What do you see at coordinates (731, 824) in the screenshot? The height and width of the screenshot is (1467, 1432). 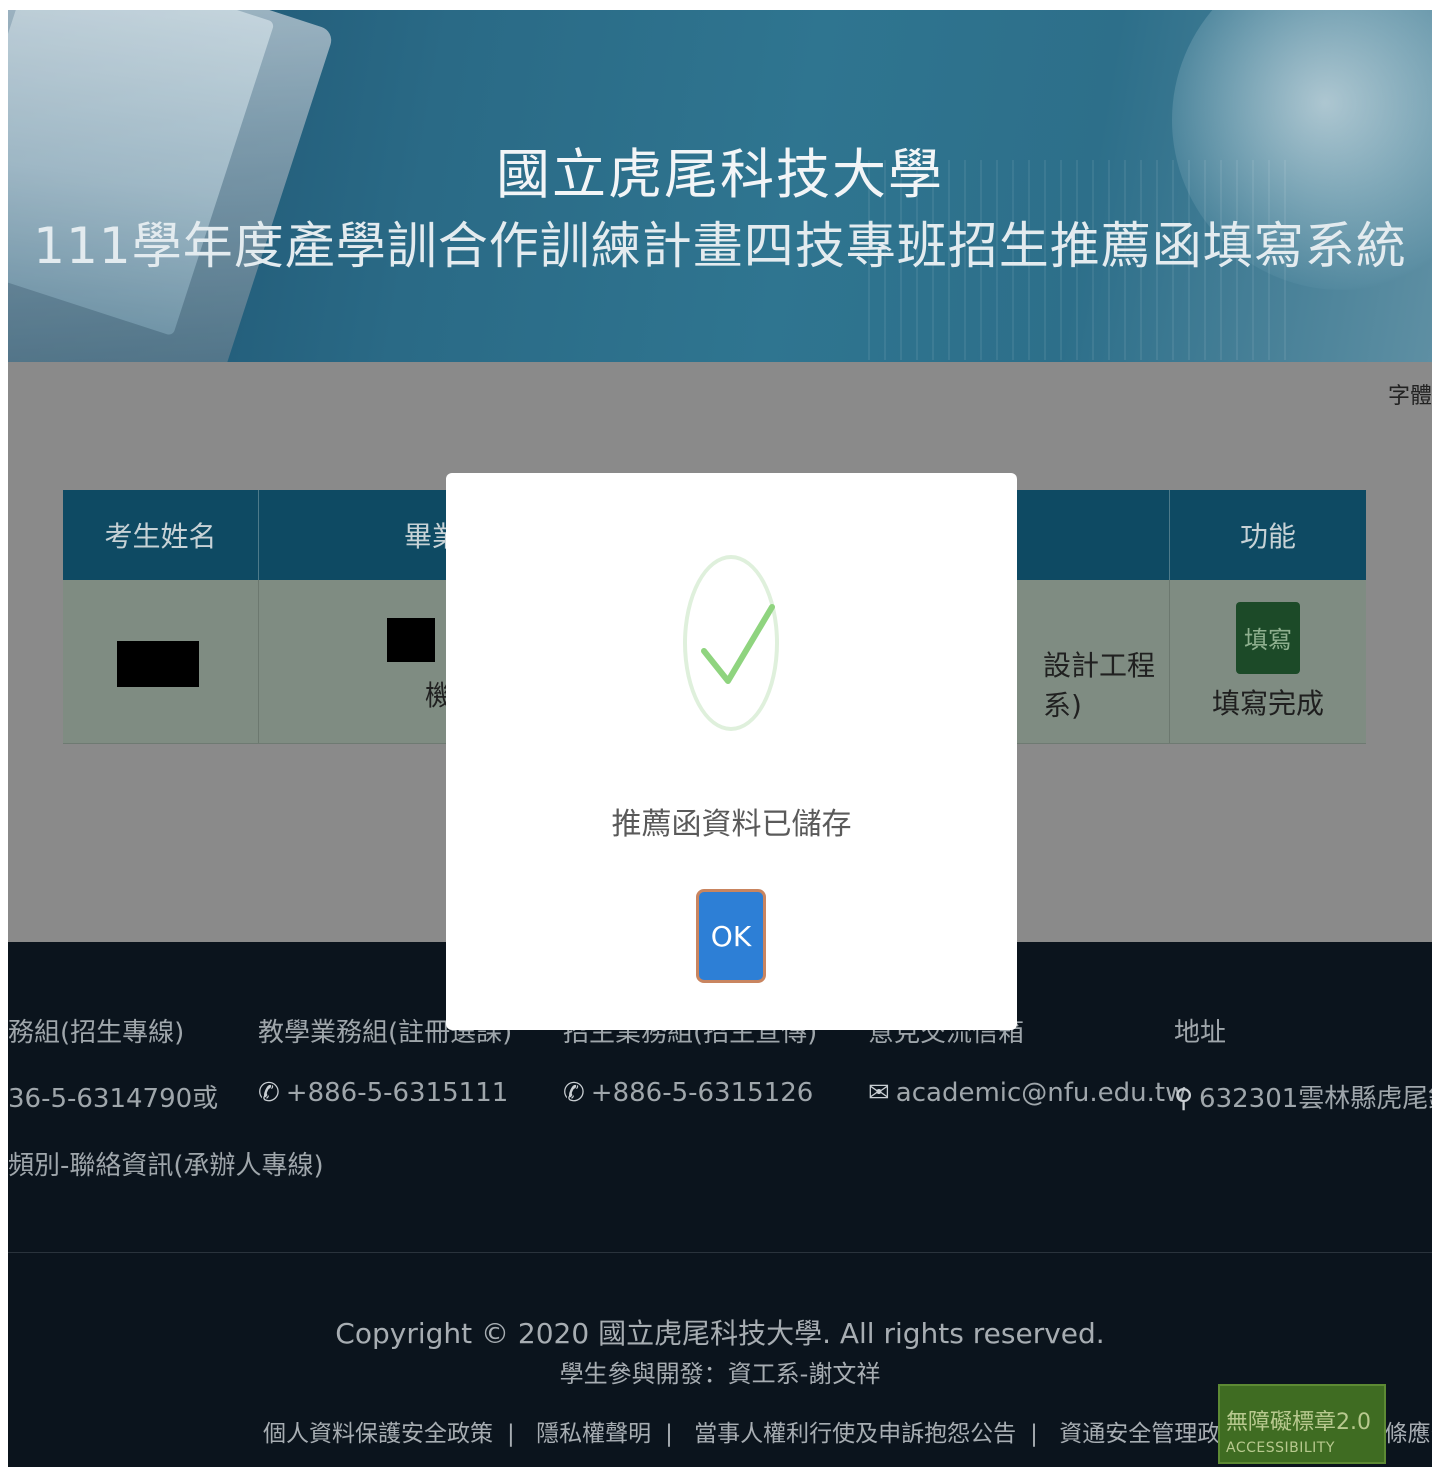 I see `dialog-message: 推薦函資料已儲存` at bounding box center [731, 824].